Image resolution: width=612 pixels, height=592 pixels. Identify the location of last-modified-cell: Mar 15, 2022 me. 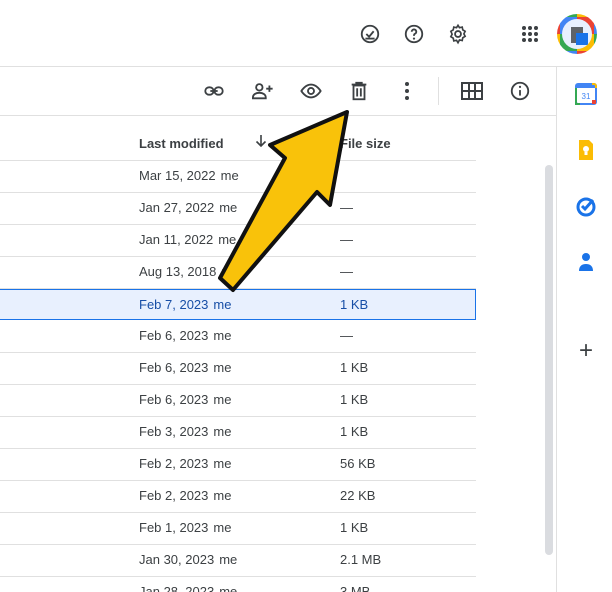
(189, 175).